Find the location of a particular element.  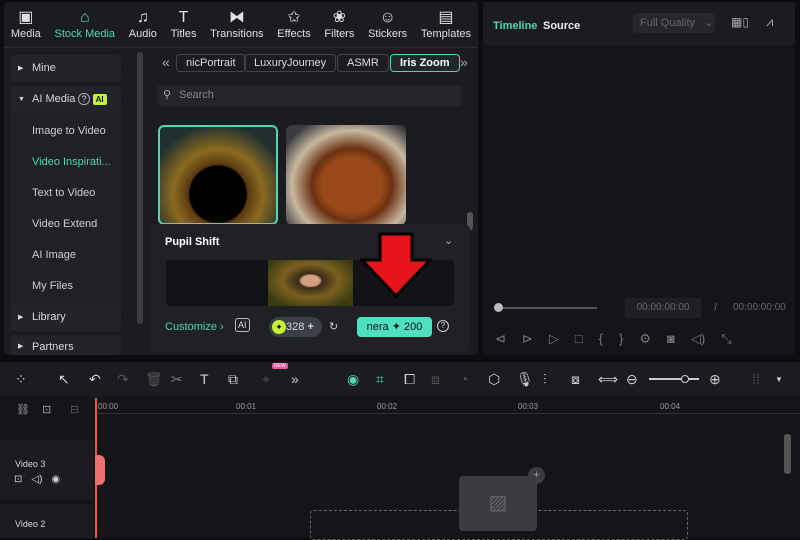

zoom-in-icon: ⊕ is located at coordinates (715, 379).